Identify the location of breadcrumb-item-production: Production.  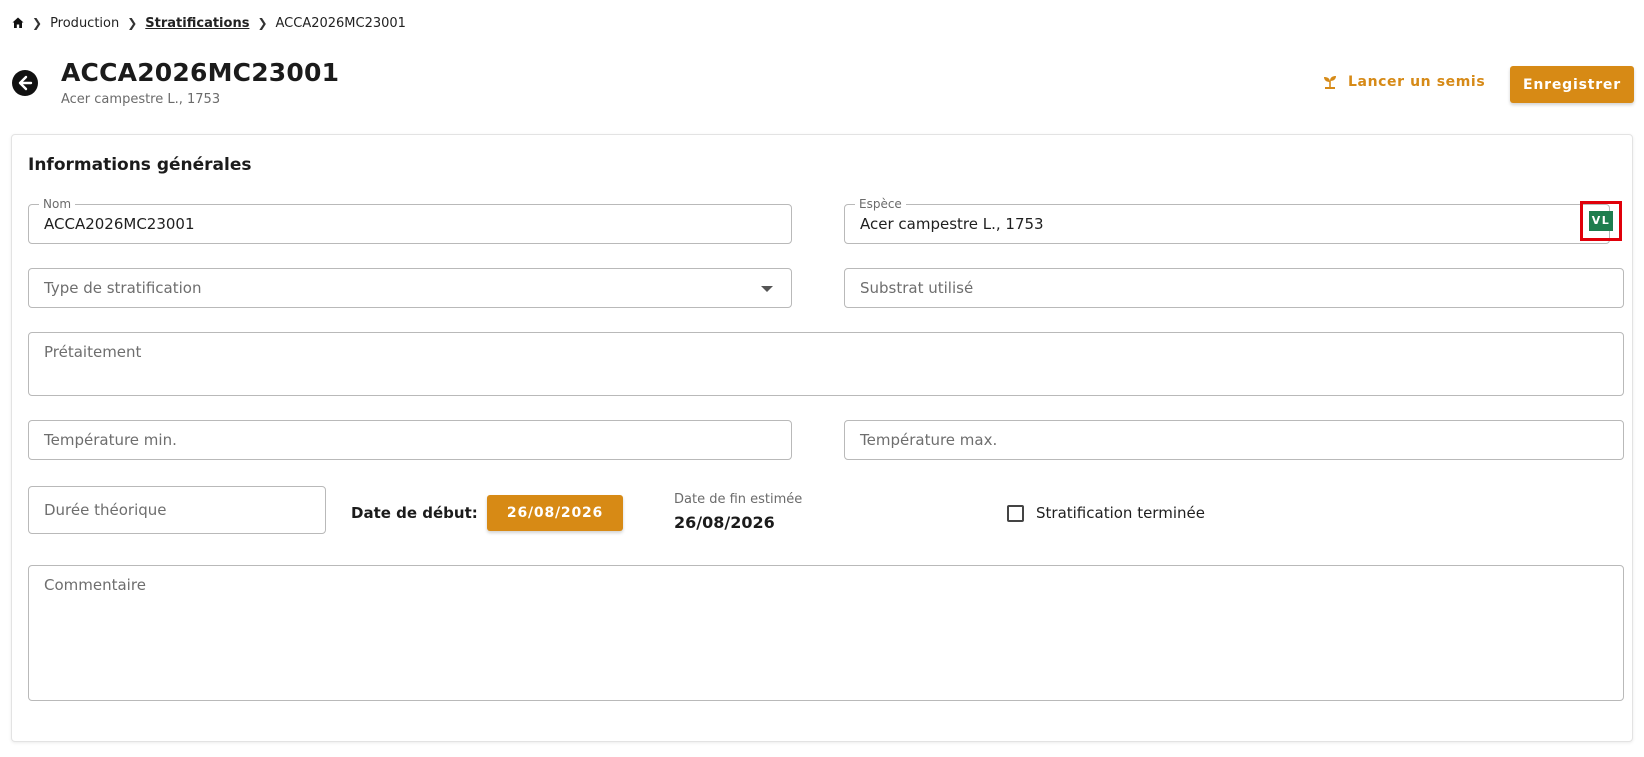
(84, 23).